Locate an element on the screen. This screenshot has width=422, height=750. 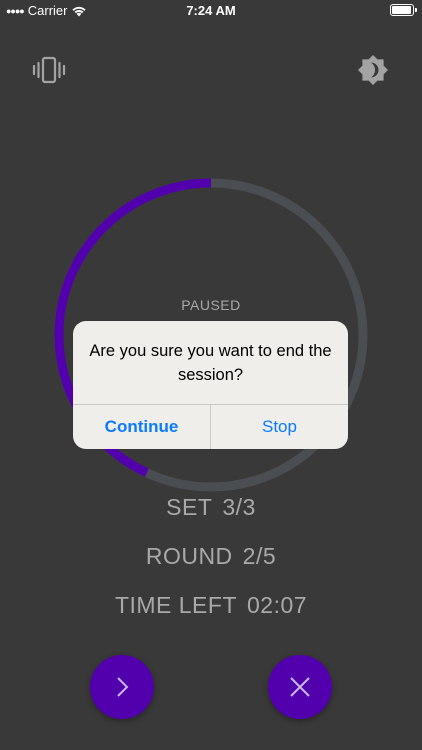
status-bar: ●●●● Carrier 7:24 AM is located at coordinates (211, 11).